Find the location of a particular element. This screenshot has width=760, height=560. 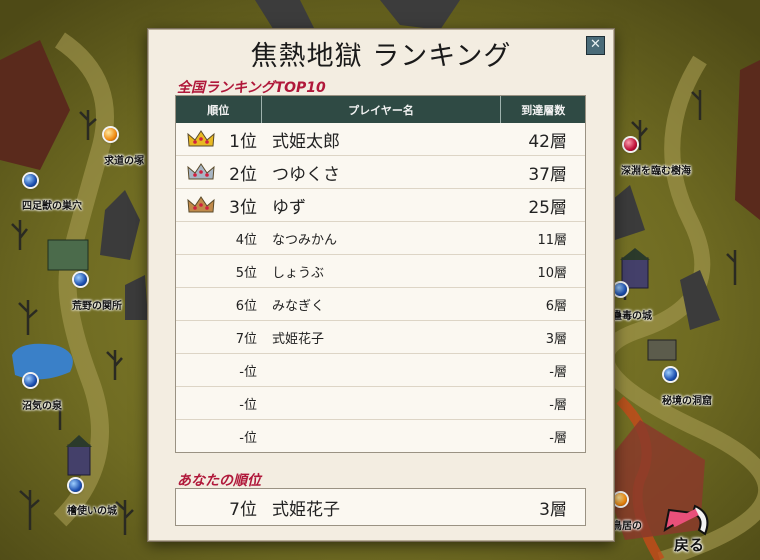

floor-cell: 37層 is located at coordinates (547, 174).